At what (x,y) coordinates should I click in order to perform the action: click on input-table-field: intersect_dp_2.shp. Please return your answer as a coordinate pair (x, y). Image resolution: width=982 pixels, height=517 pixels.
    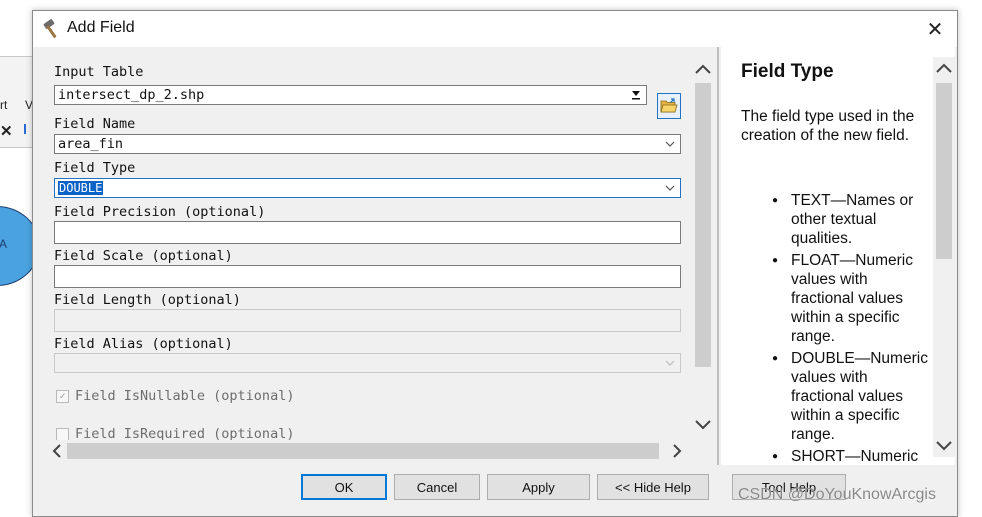
    Looking at the image, I should click on (350, 95).